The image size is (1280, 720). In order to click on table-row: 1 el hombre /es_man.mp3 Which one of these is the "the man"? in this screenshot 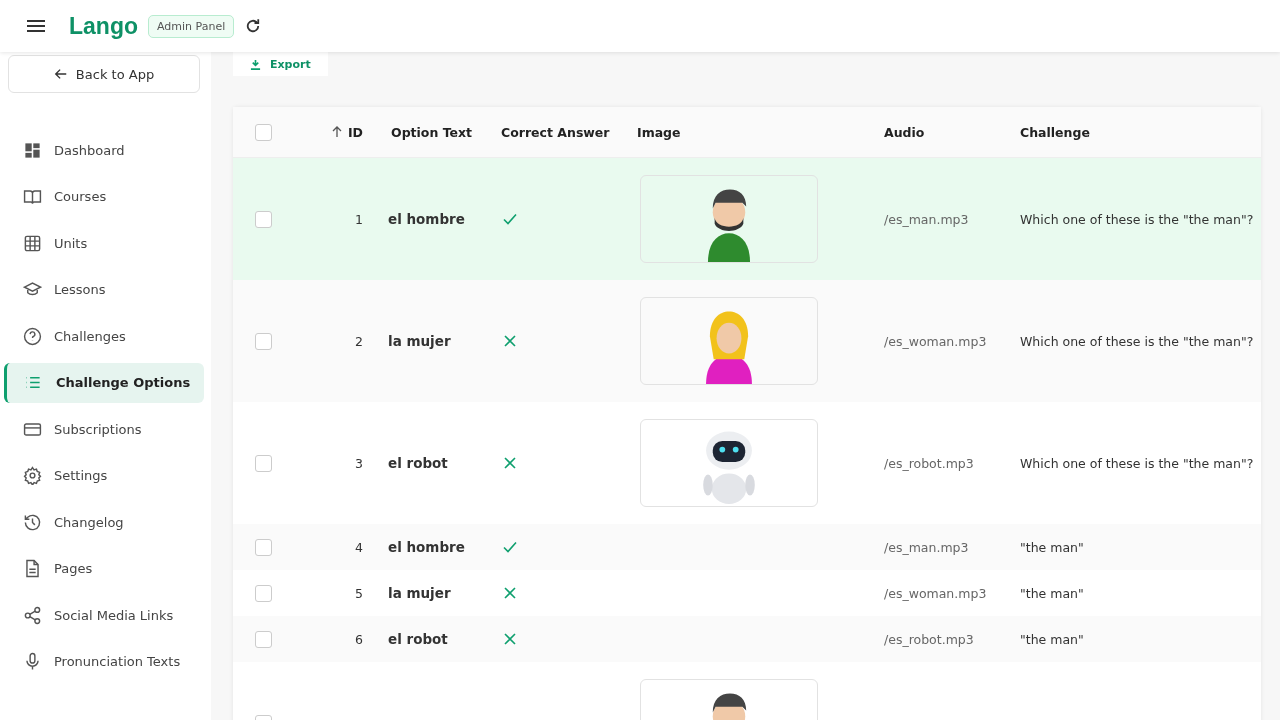, I will do `click(747, 219)`.